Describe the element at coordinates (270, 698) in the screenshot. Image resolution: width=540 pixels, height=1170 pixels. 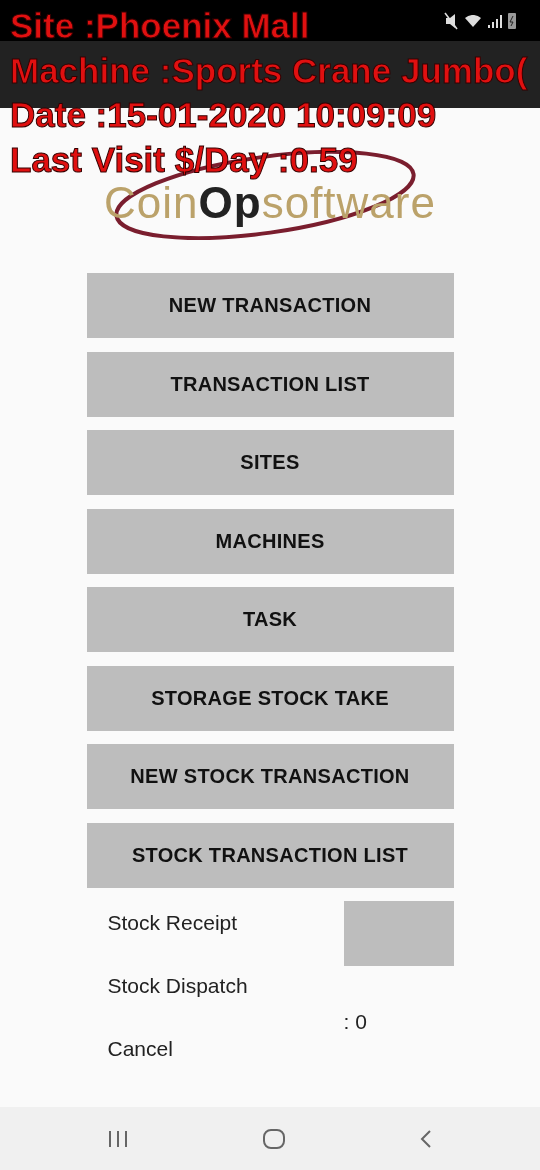
I see `menu-button: STORAGE STOCK TAKE` at that location.